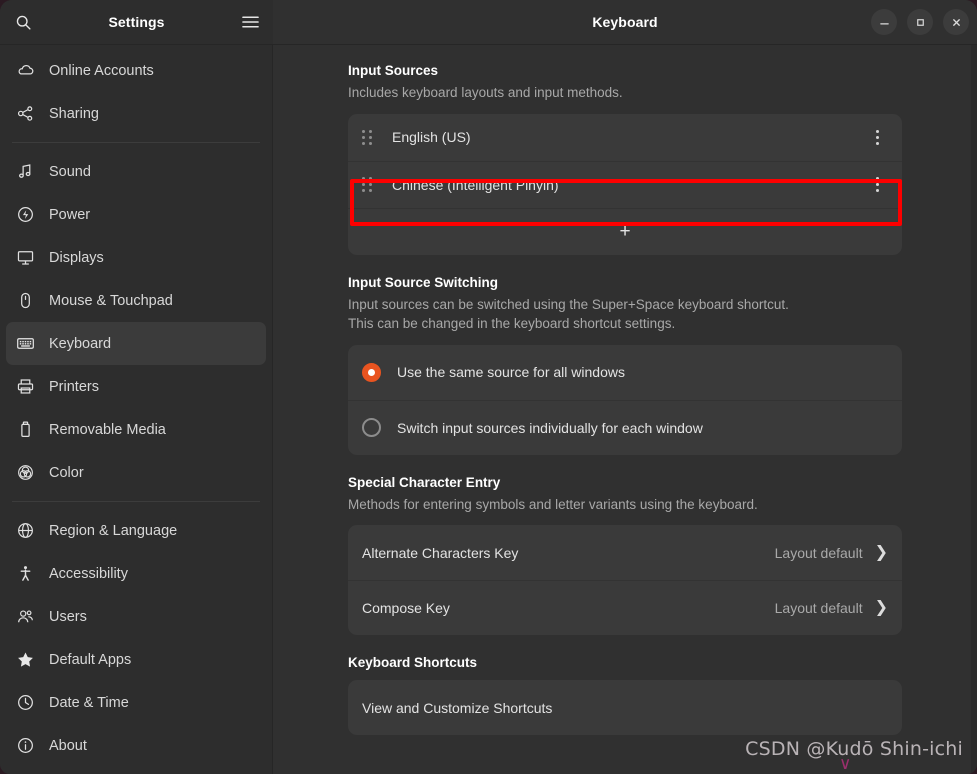  Describe the element at coordinates (70, 214) in the screenshot. I see `sidebar-item-label: Power` at that location.